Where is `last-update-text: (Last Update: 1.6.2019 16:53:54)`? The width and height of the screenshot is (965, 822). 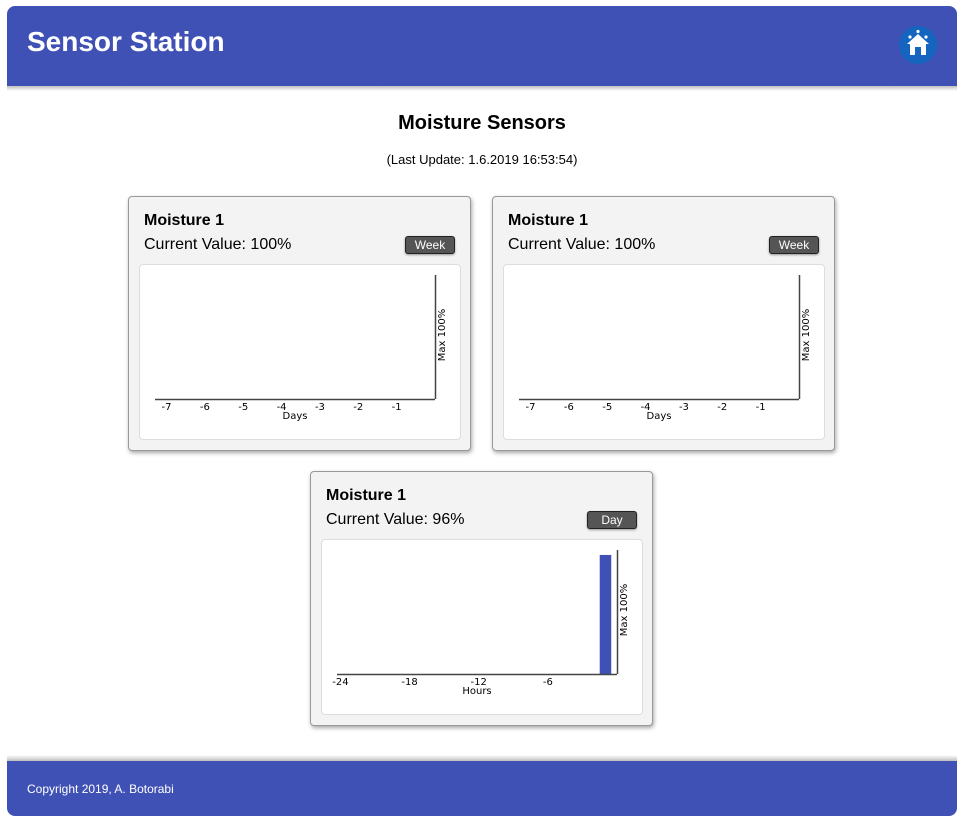 last-update-text: (Last Update: 1.6.2019 16:53:54) is located at coordinates (482, 159).